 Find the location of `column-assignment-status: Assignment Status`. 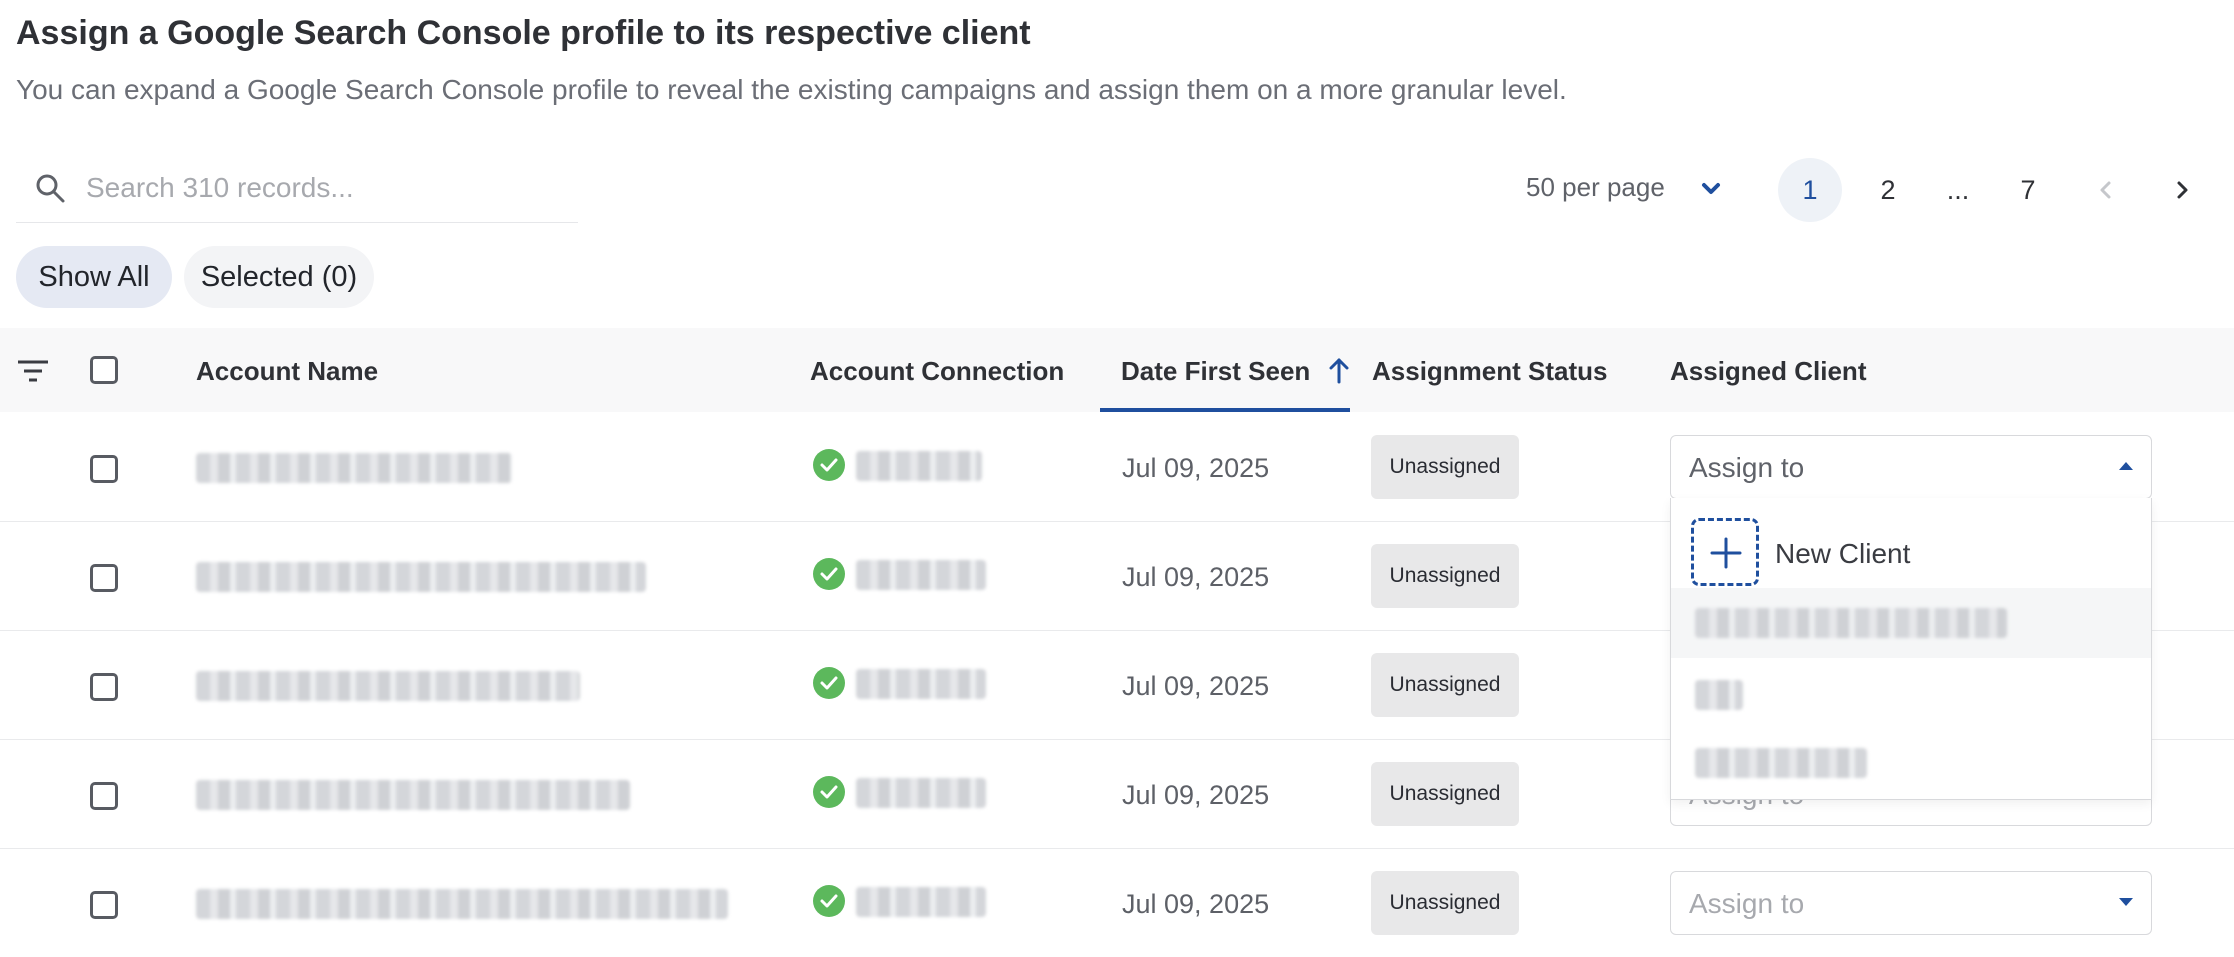

column-assignment-status: Assignment Status is located at coordinates (1490, 371).